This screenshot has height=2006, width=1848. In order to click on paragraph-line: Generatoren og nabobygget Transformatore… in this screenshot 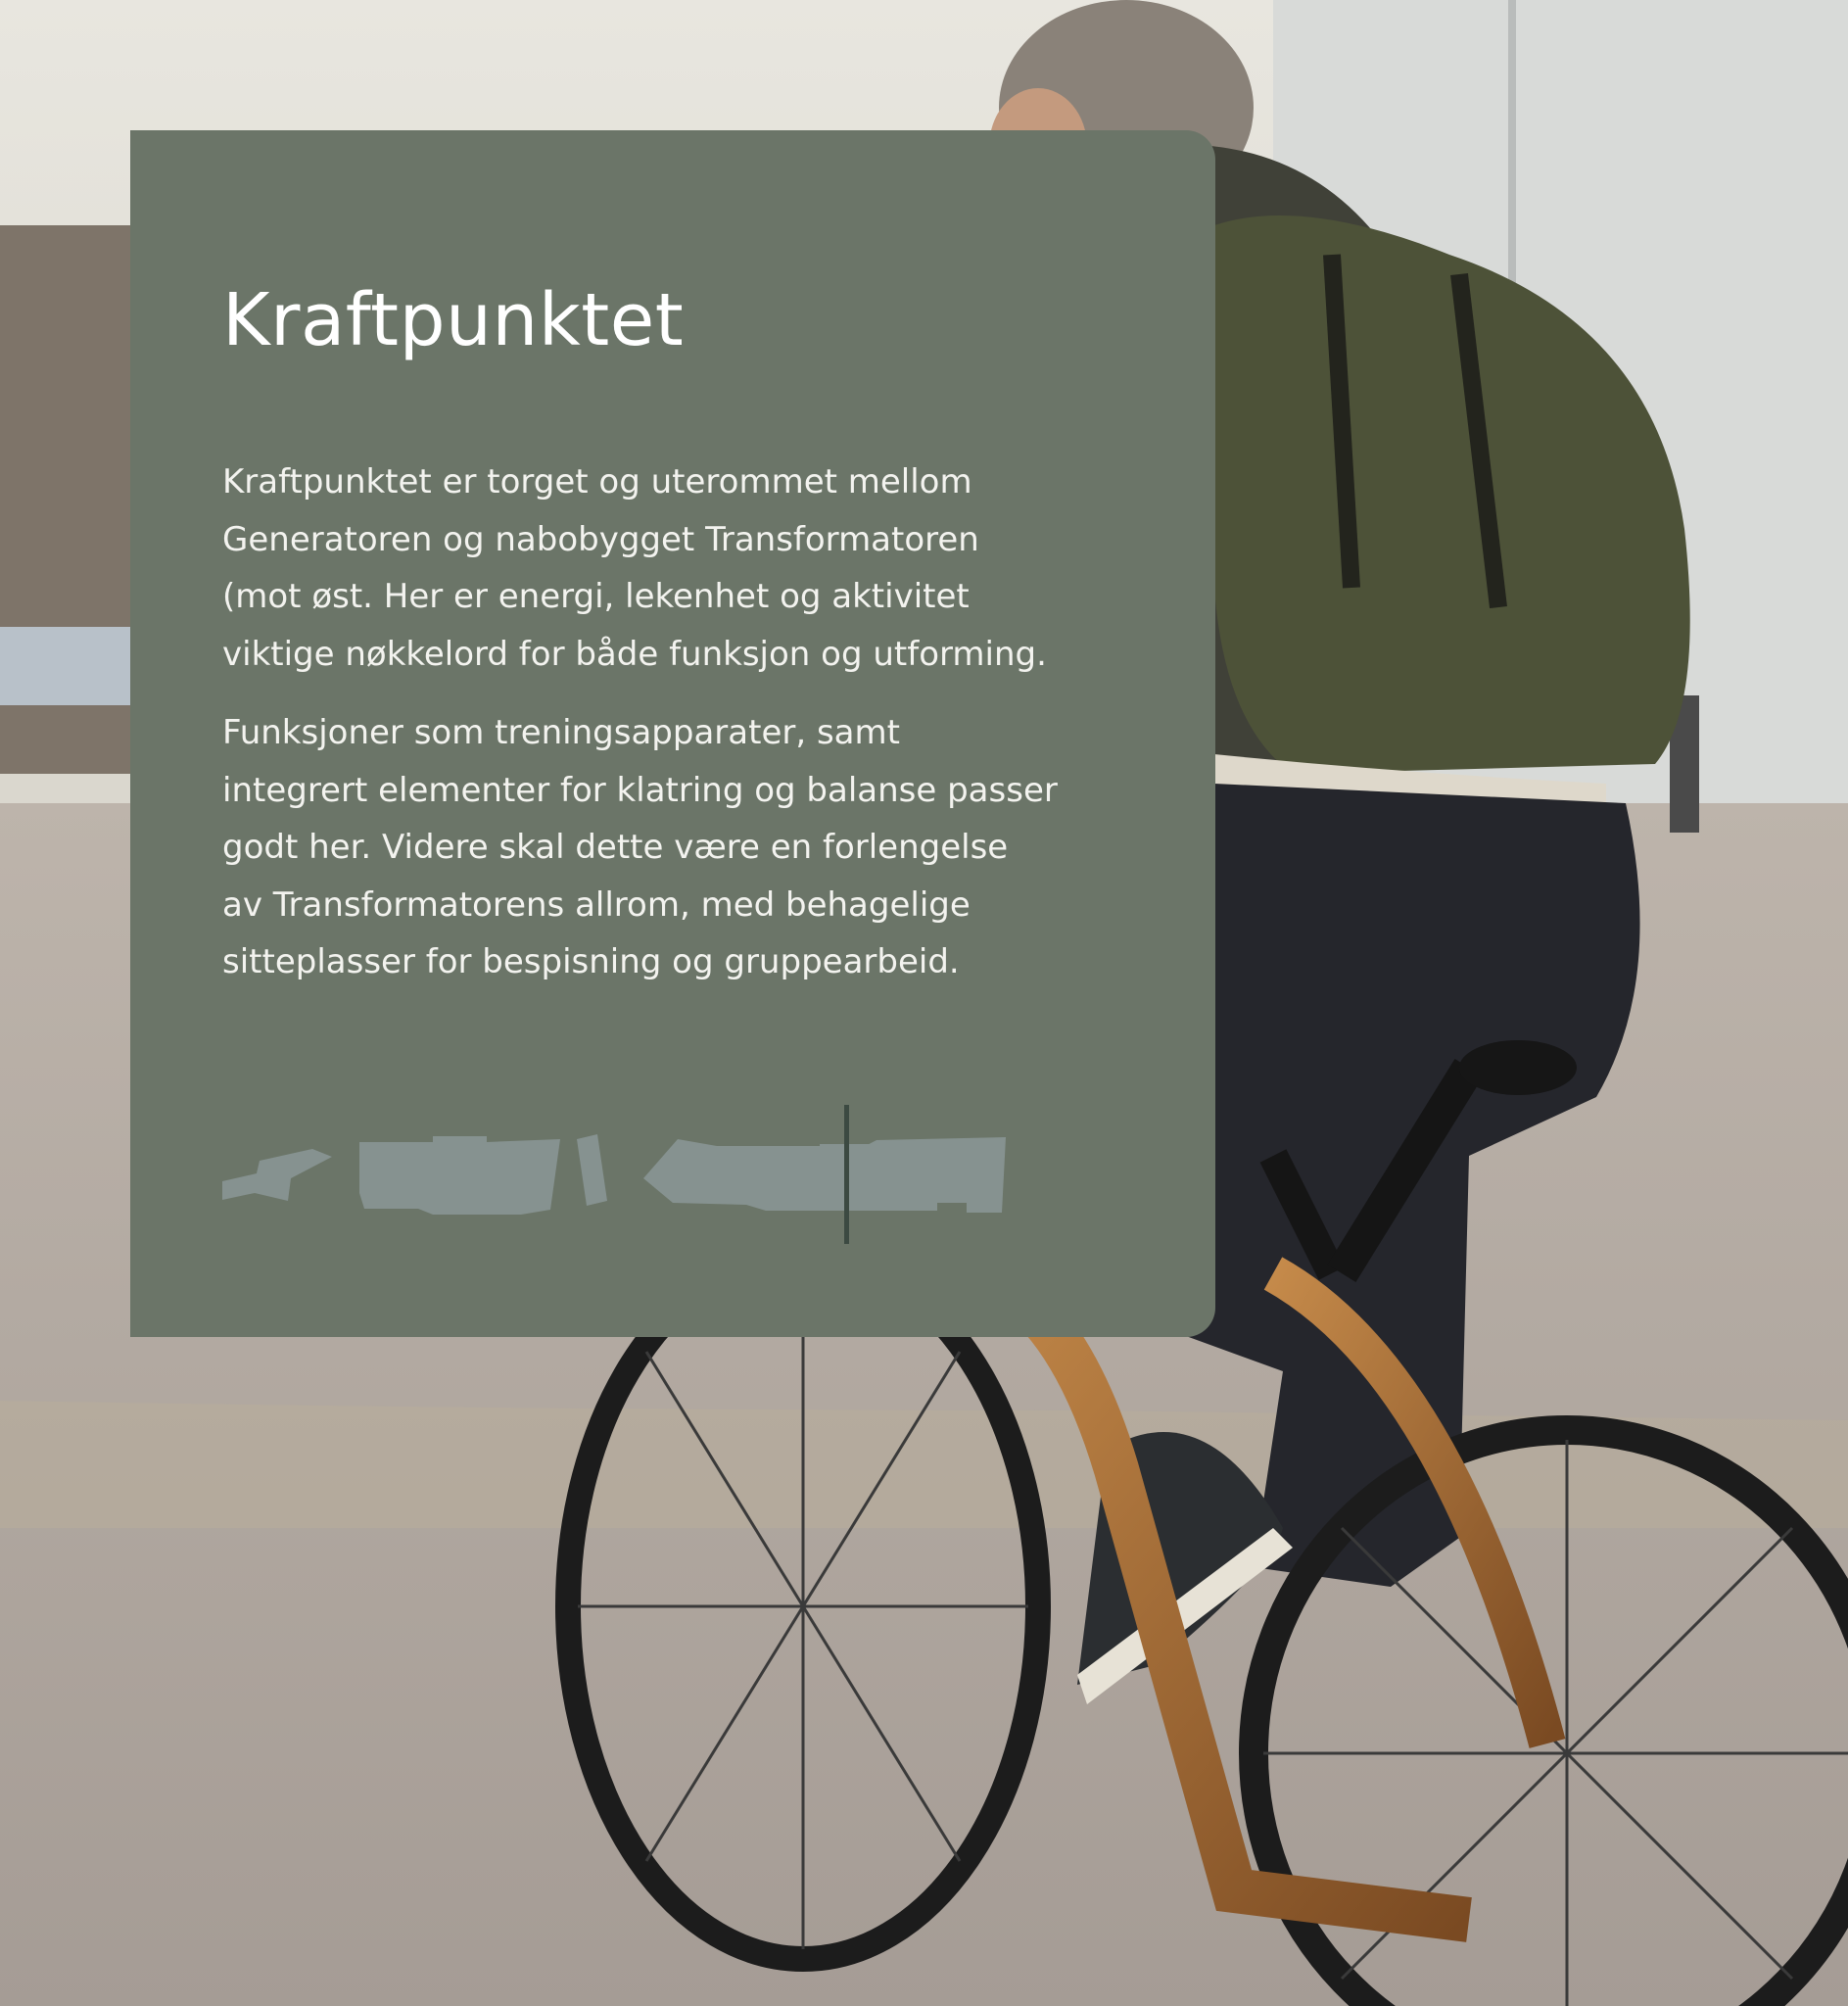, I will do `click(600, 539)`.